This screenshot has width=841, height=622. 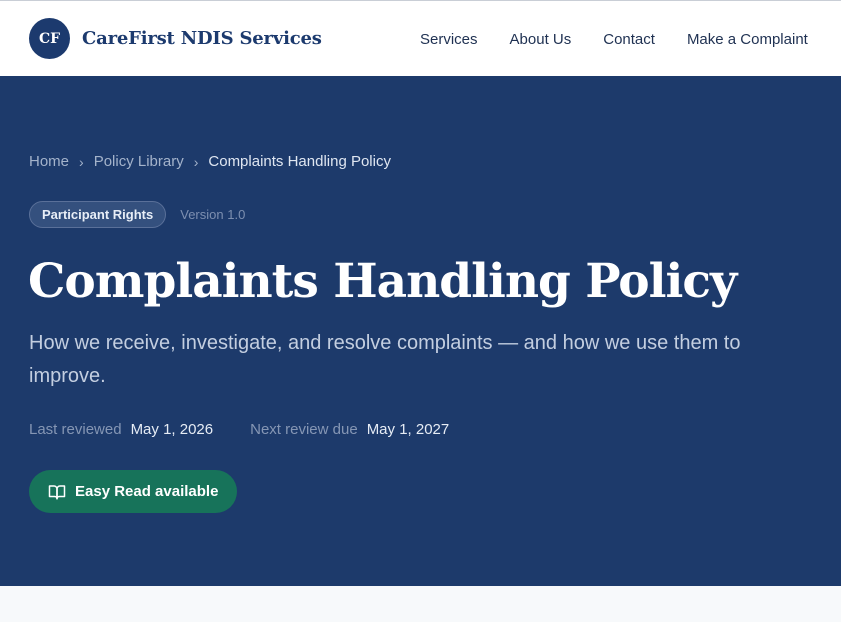 I want to click on next-review-label: Next review due, so click(x=304, y=429).